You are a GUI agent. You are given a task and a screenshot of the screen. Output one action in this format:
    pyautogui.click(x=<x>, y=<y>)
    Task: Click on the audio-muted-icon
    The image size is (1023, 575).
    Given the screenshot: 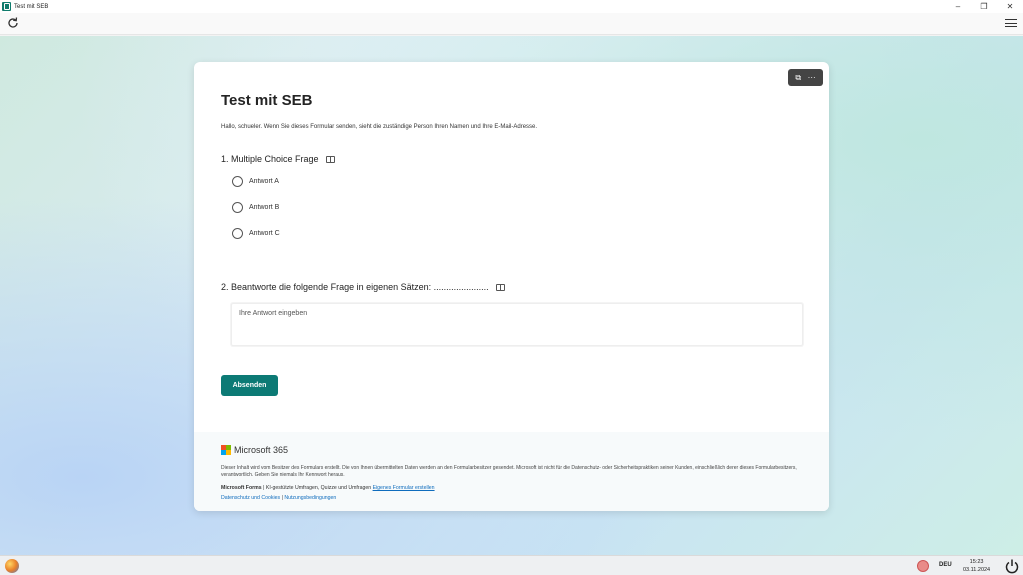 What is the action you would take?
    pyautogui.click(x=923, y=566)
    